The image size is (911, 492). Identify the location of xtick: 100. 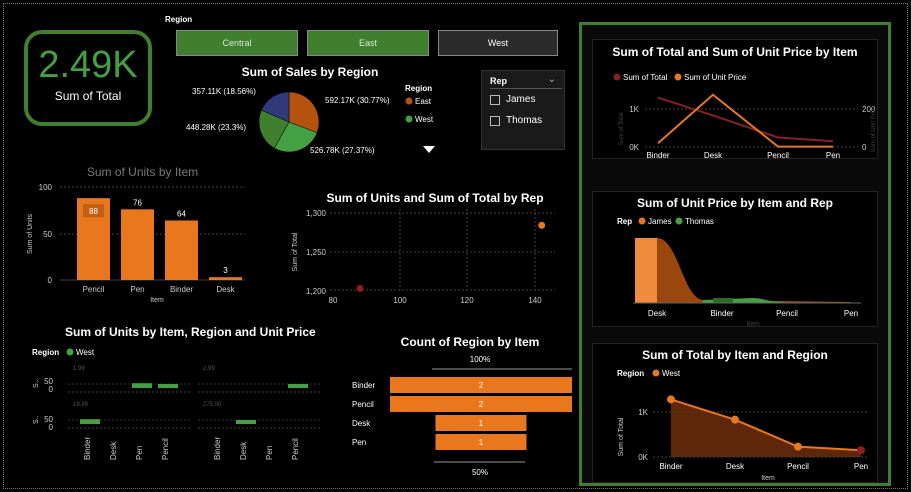
(400, 300).